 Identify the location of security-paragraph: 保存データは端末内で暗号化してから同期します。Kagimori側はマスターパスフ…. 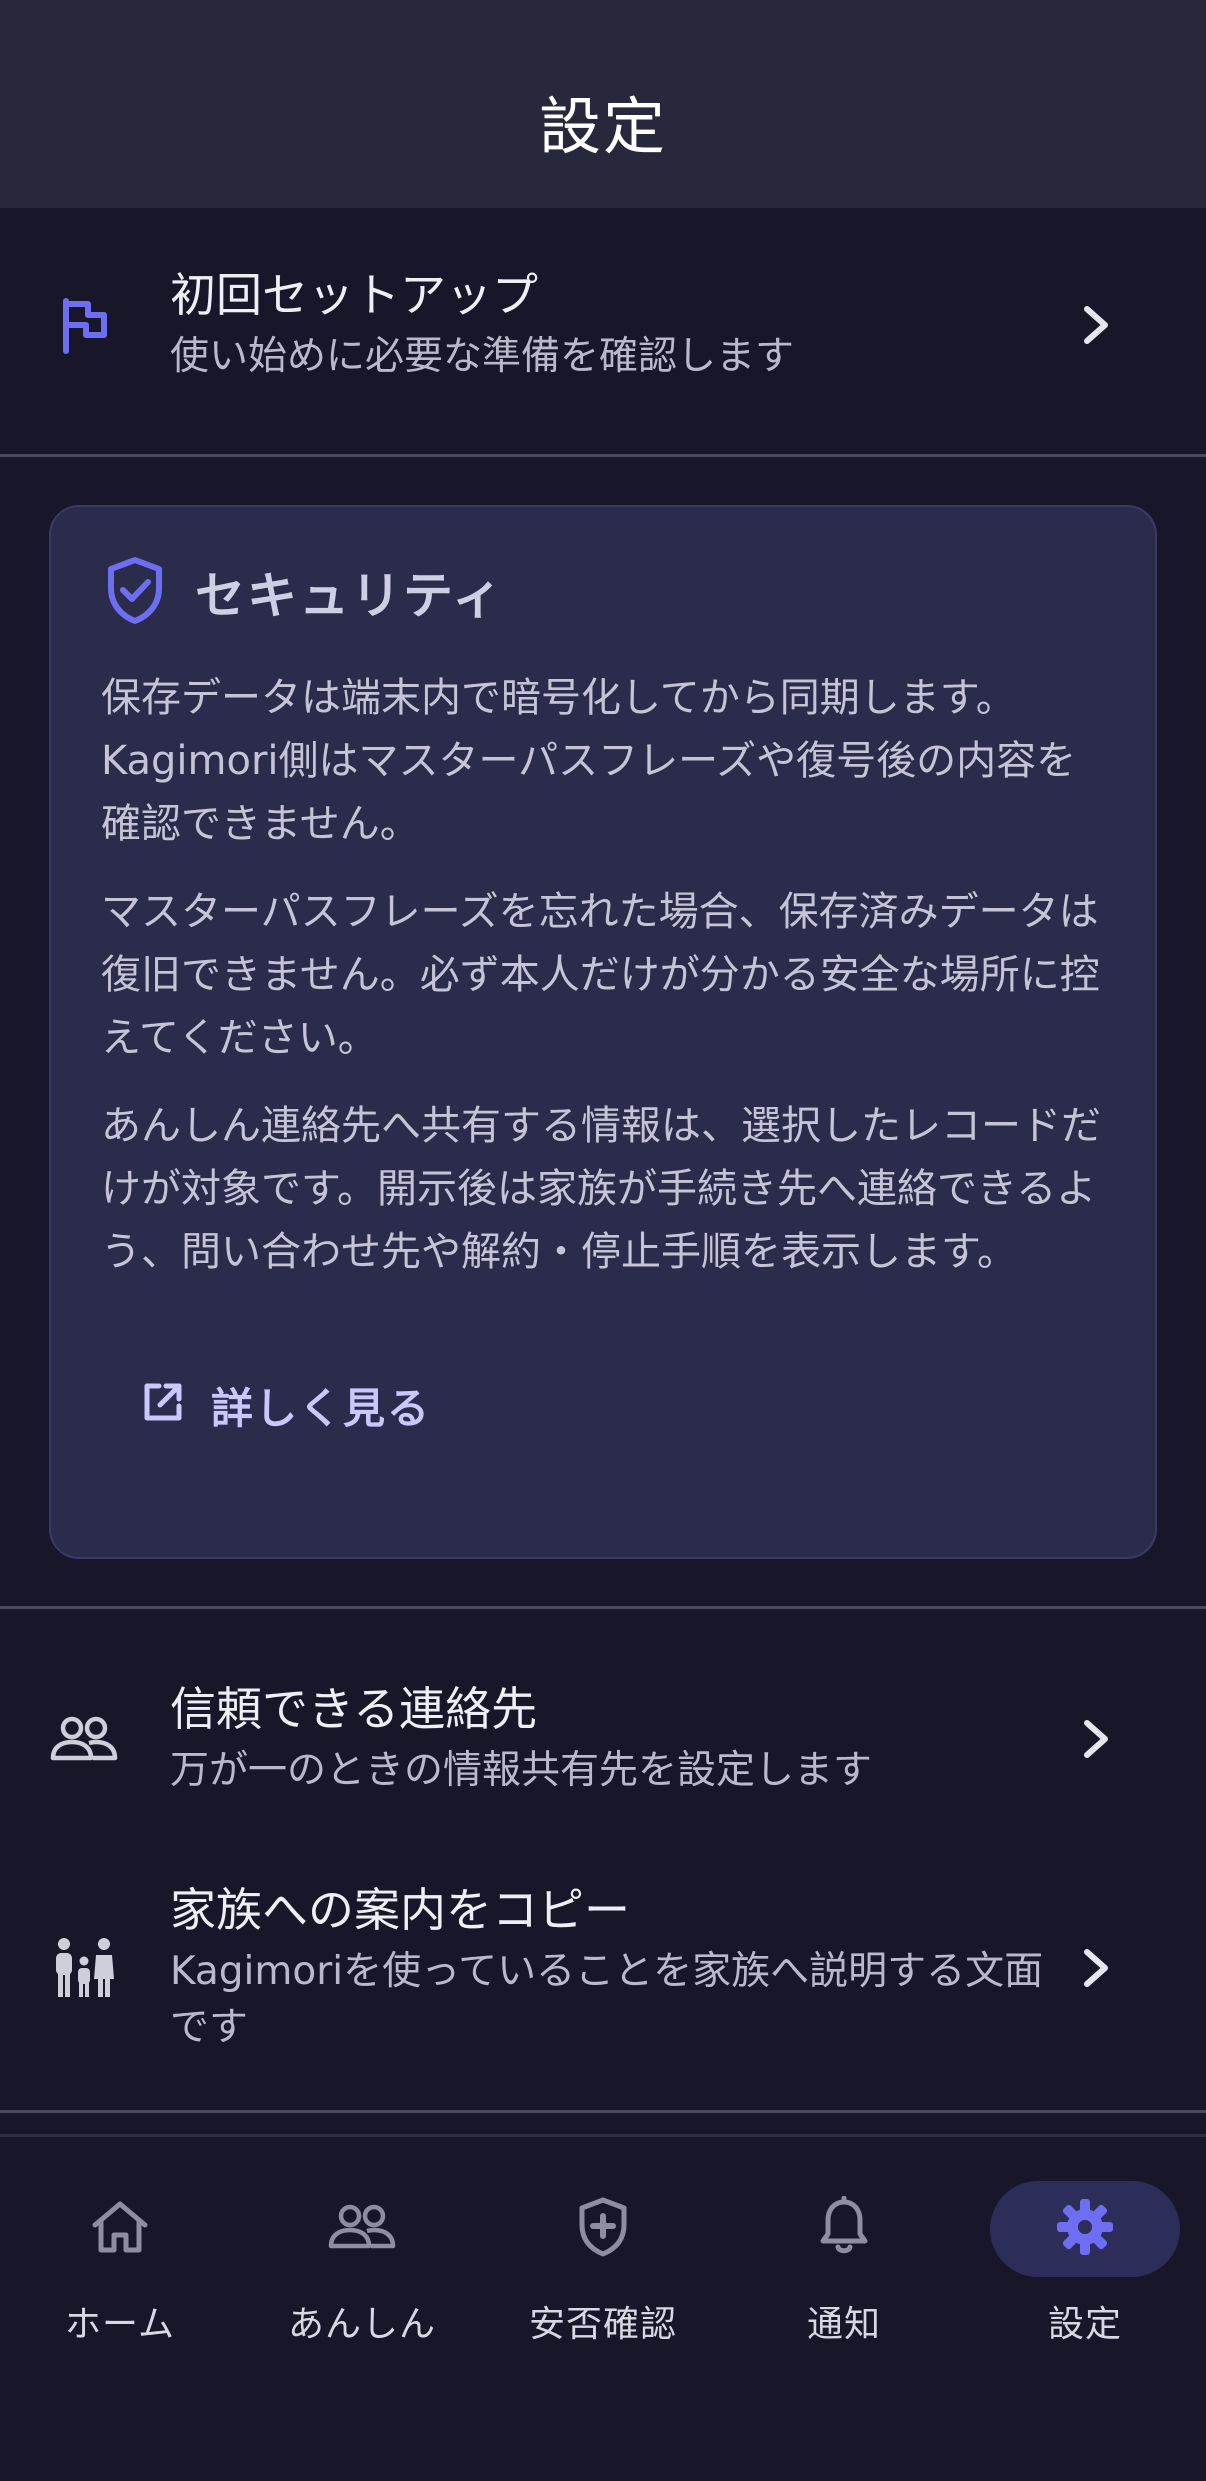
(589, 761).